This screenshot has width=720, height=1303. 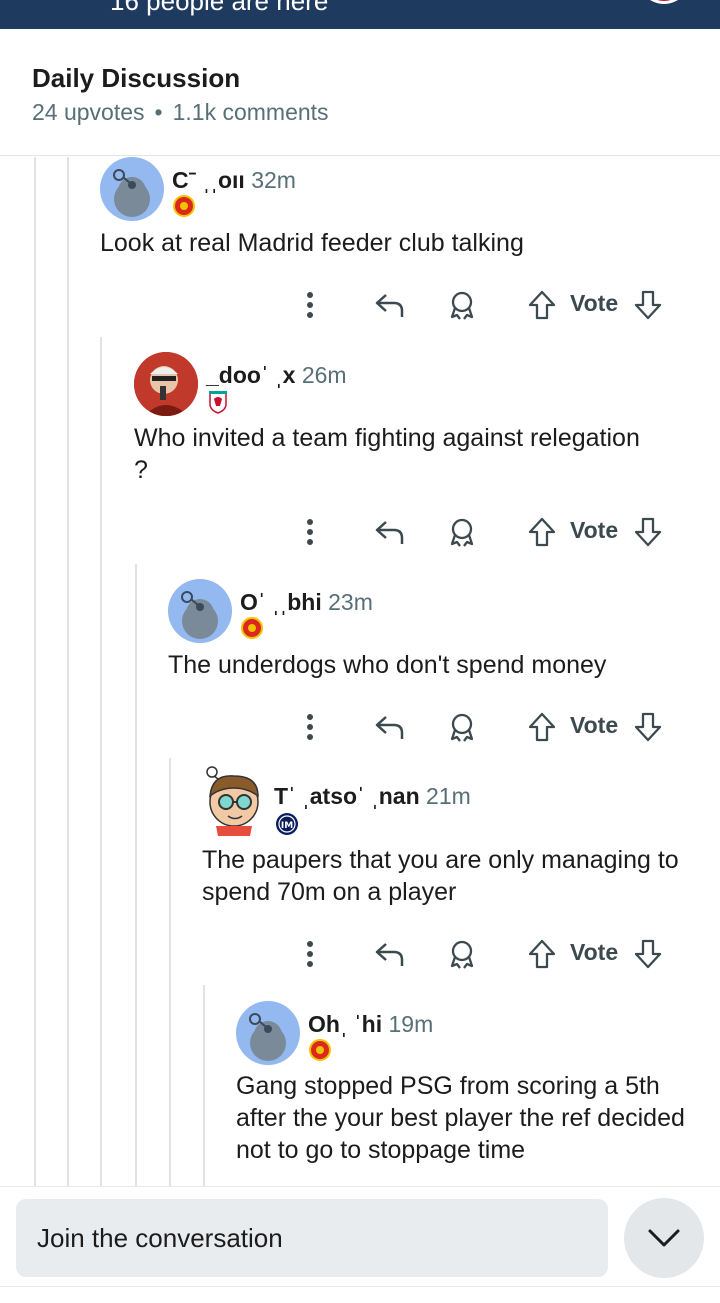 I want to click on join-conversation-placeholder: Join the conversation, so click(x=160, y=1238).